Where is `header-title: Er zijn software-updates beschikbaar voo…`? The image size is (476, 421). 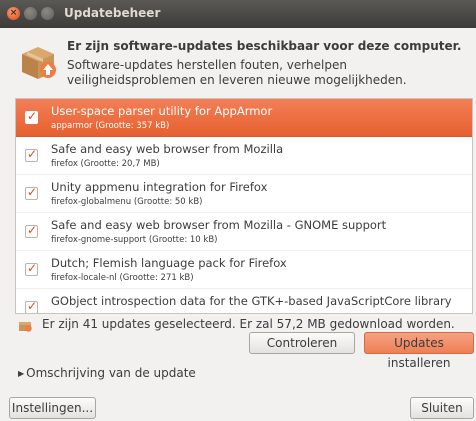 header-title: Er zijn software-updates beschikbaar voo… is located at coordinates (264, 46).